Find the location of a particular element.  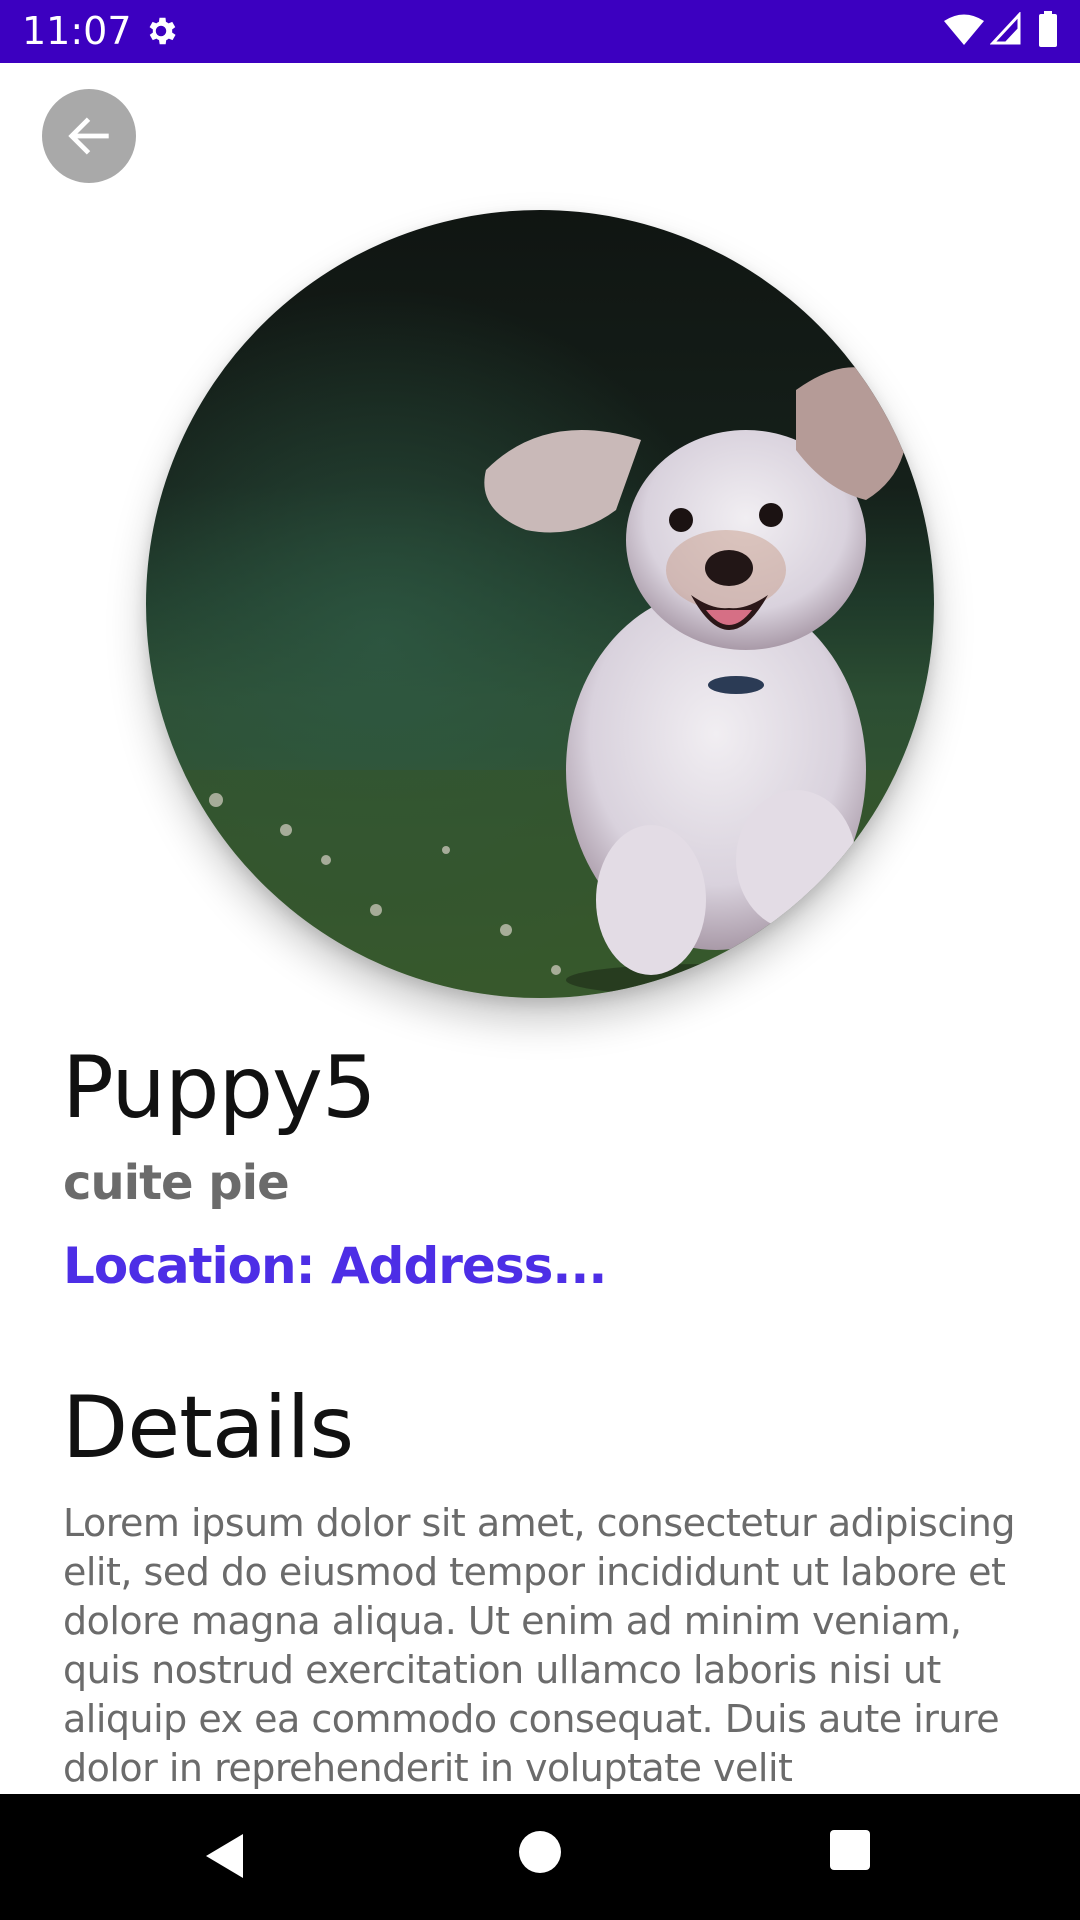

gear-icon is located at coordinates (161, 31).